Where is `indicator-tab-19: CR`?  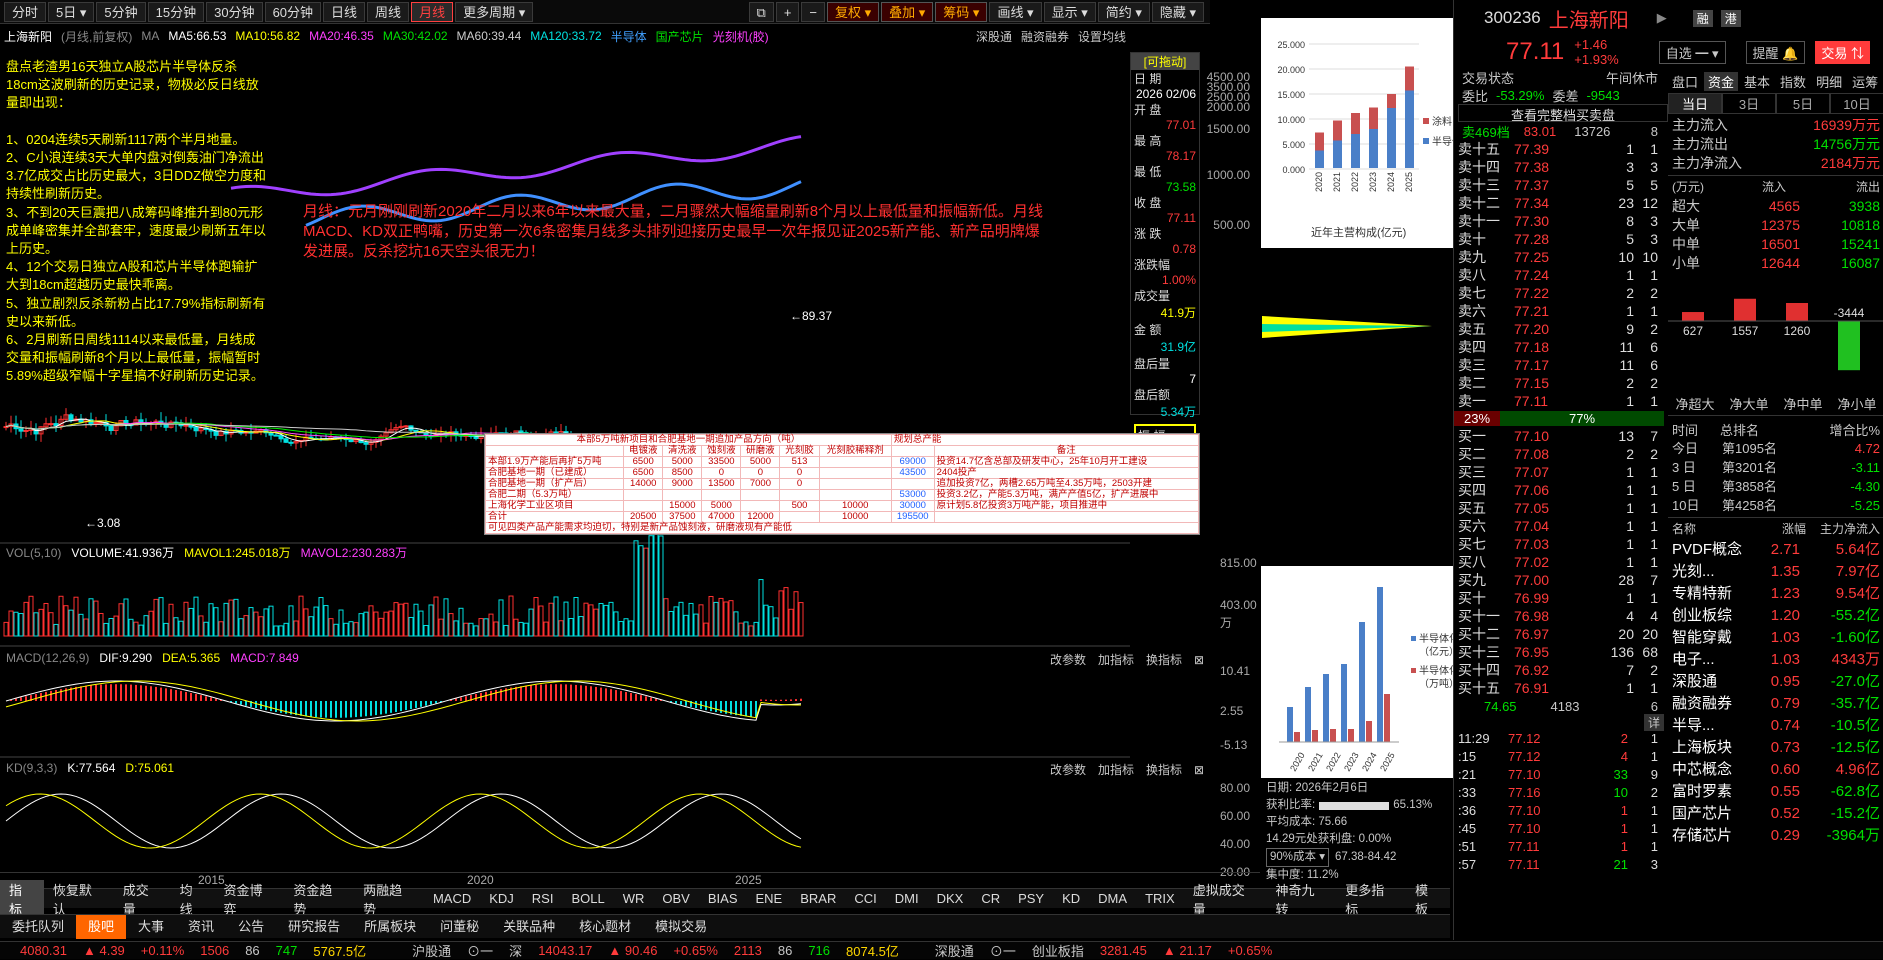
indicator-tab-19: CR is located at coordinates (990, 898).